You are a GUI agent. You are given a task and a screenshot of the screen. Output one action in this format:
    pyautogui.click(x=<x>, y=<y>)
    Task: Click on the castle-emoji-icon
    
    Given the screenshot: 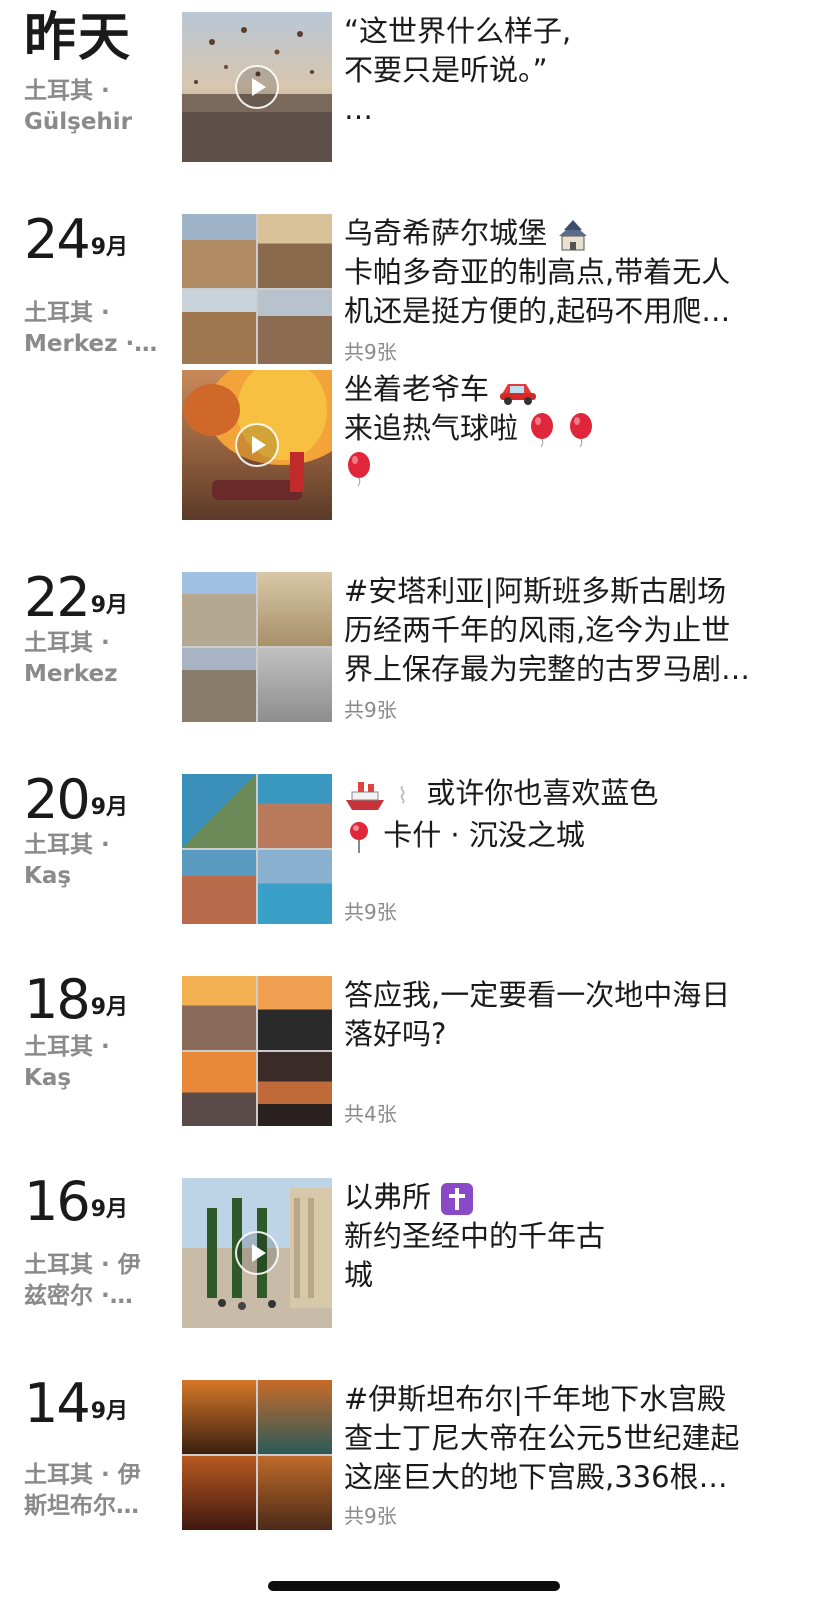 What is the action you would take?
    pyautogui.click(x=573, y=235)
    